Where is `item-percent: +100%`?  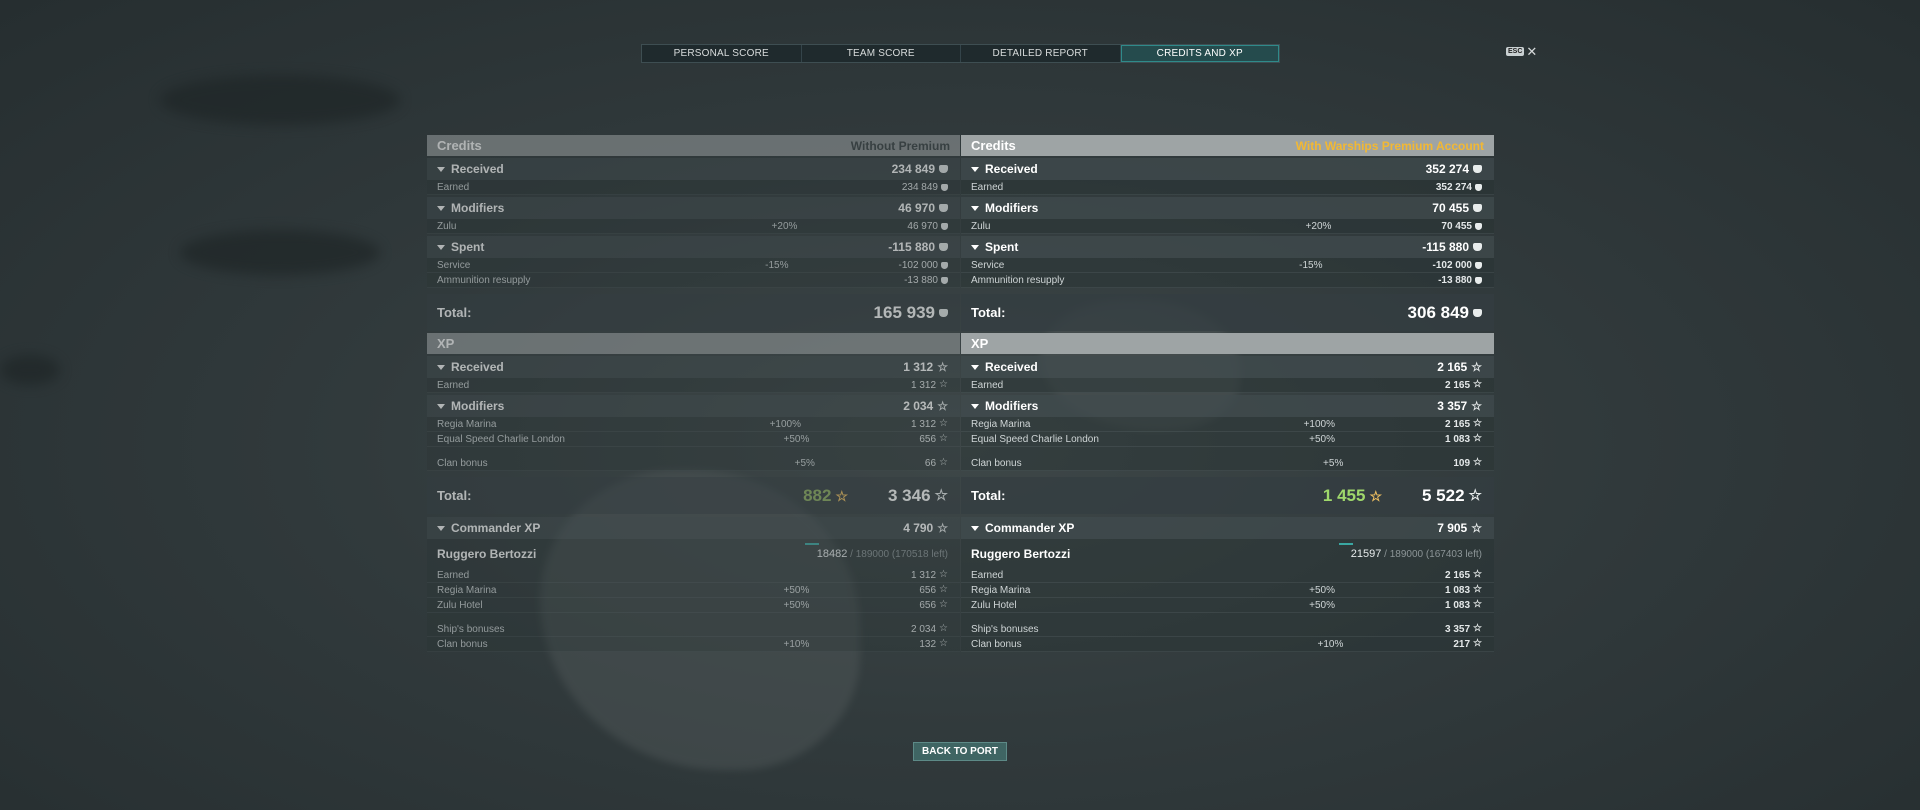 item-percent: +100% is located at coordinates (1319, 424).